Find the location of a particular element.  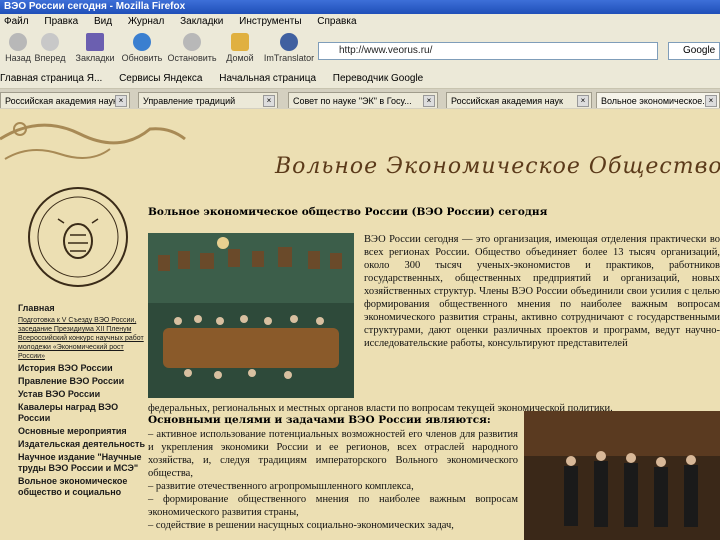

sidebar-item-awards: Кавалеры наград ВЭО России is located at coordinates (83, 413).